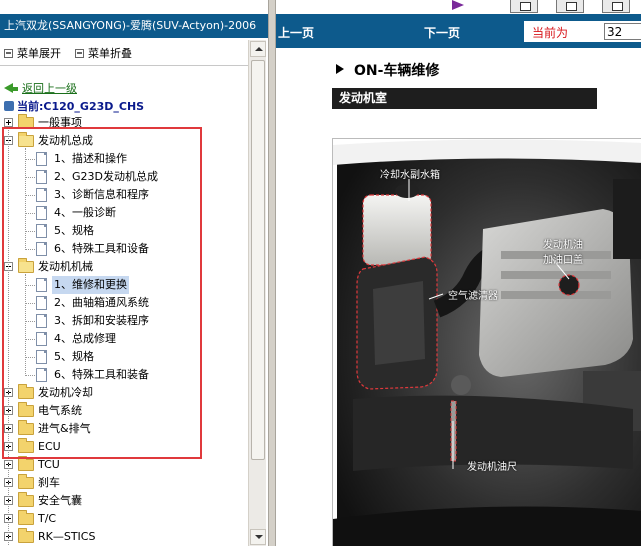 The width and height of the screenshot is (641, 546). Describe the element at coordinates (258, 260) in the screenshot. I see `scroll-thumb` at that location.